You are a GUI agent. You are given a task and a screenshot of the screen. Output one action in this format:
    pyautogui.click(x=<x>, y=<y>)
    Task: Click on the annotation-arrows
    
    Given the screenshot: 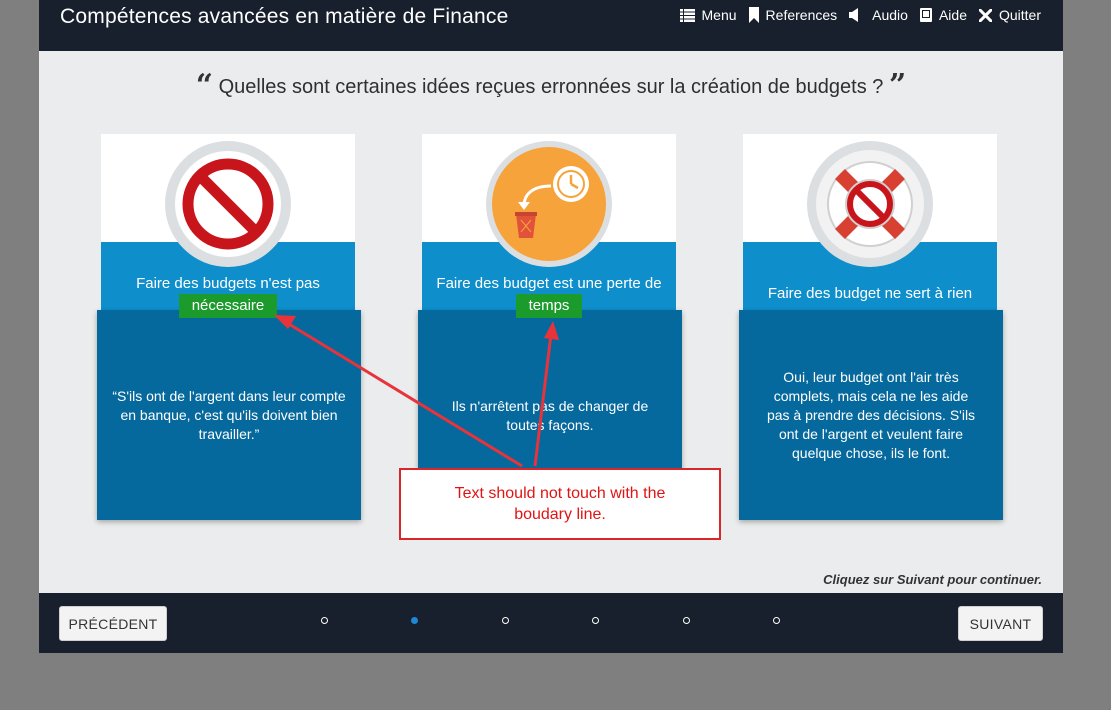 What is the action you would take?
    pyautogui.click(x=416, y=391)
    